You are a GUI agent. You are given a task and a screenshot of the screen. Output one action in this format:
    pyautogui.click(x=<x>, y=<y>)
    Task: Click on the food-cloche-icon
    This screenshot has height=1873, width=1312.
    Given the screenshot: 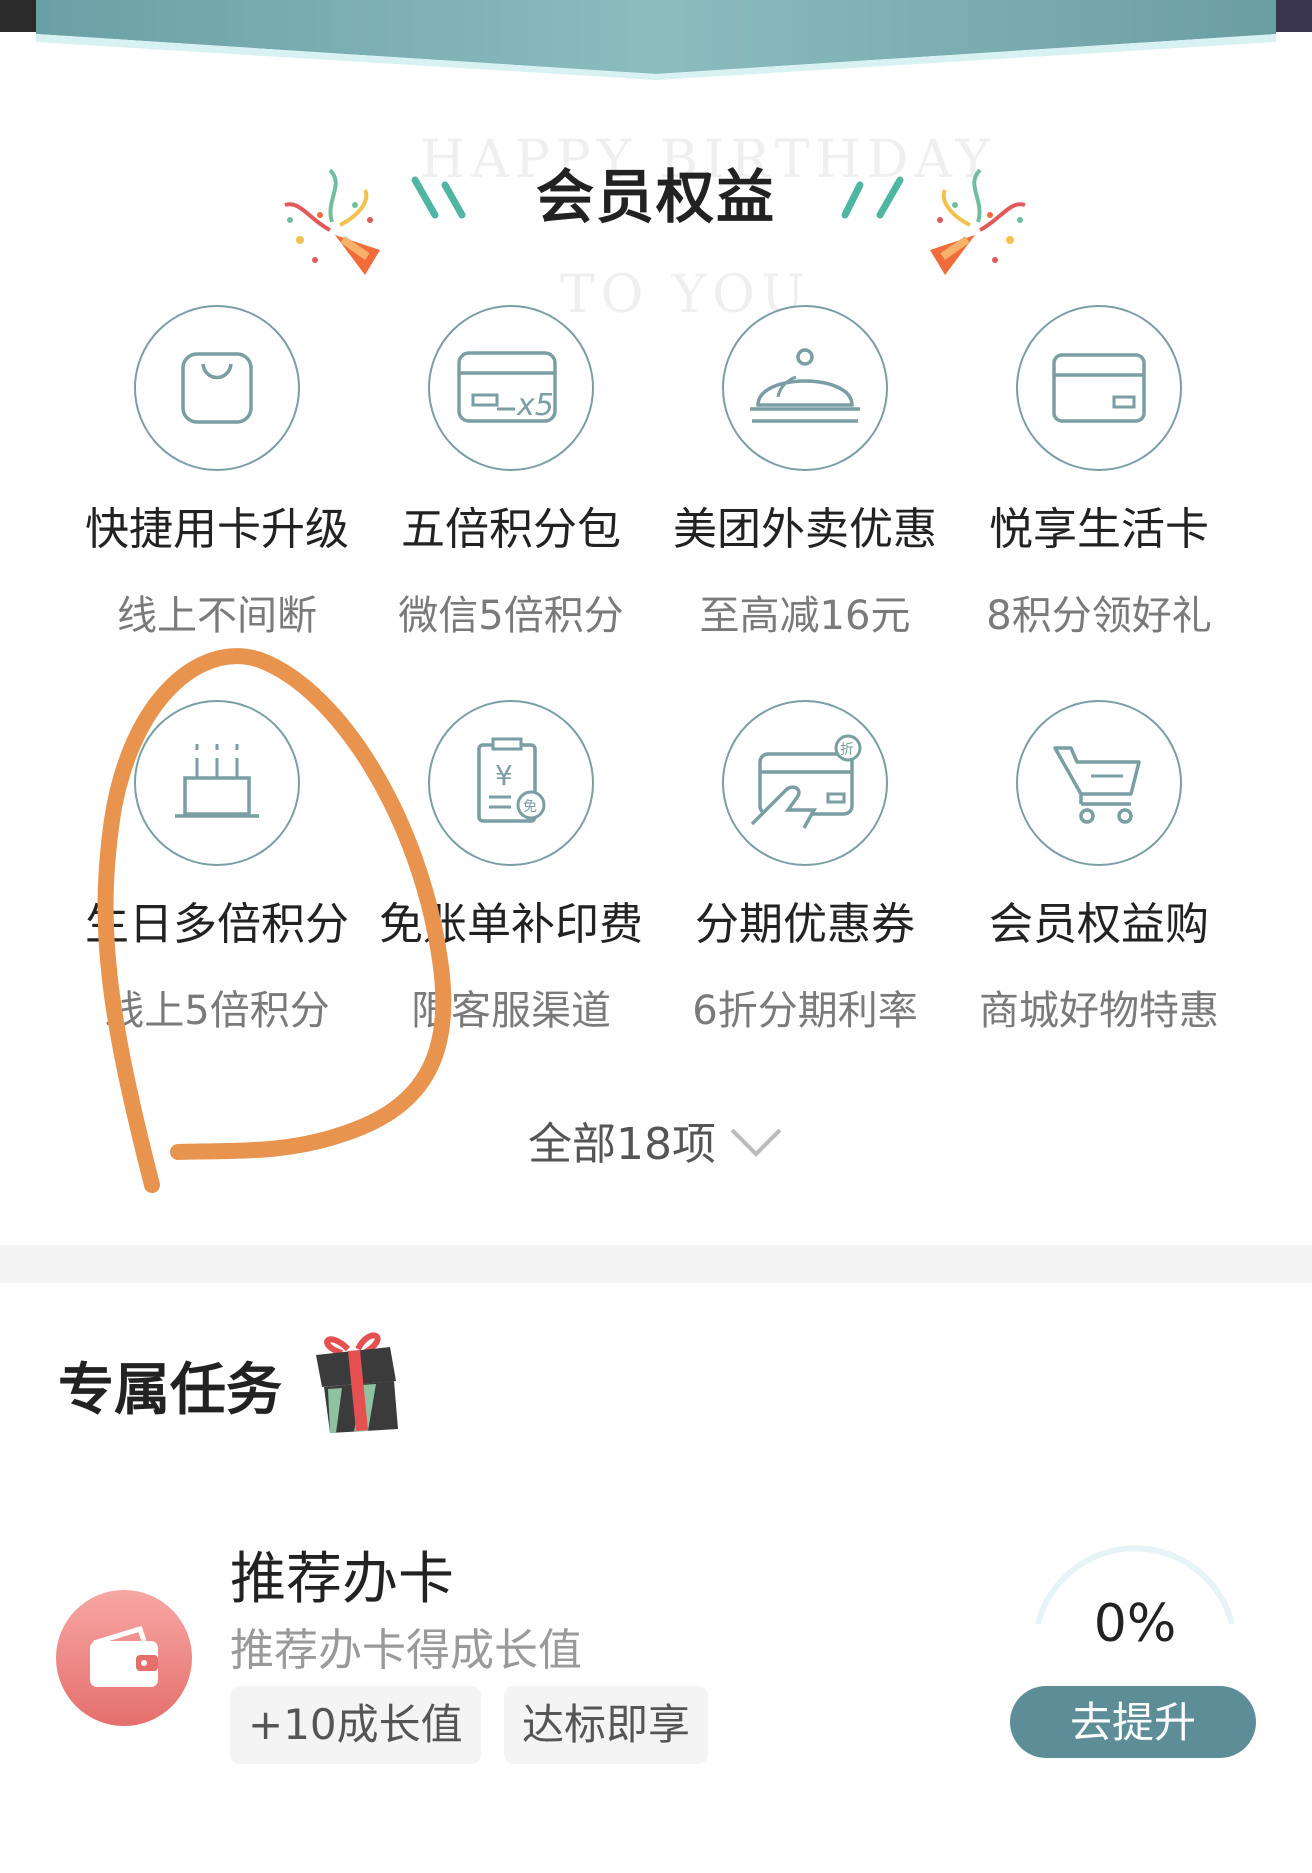 What is the action you would take?
    pyautogui.click(x=805, y=385)
    